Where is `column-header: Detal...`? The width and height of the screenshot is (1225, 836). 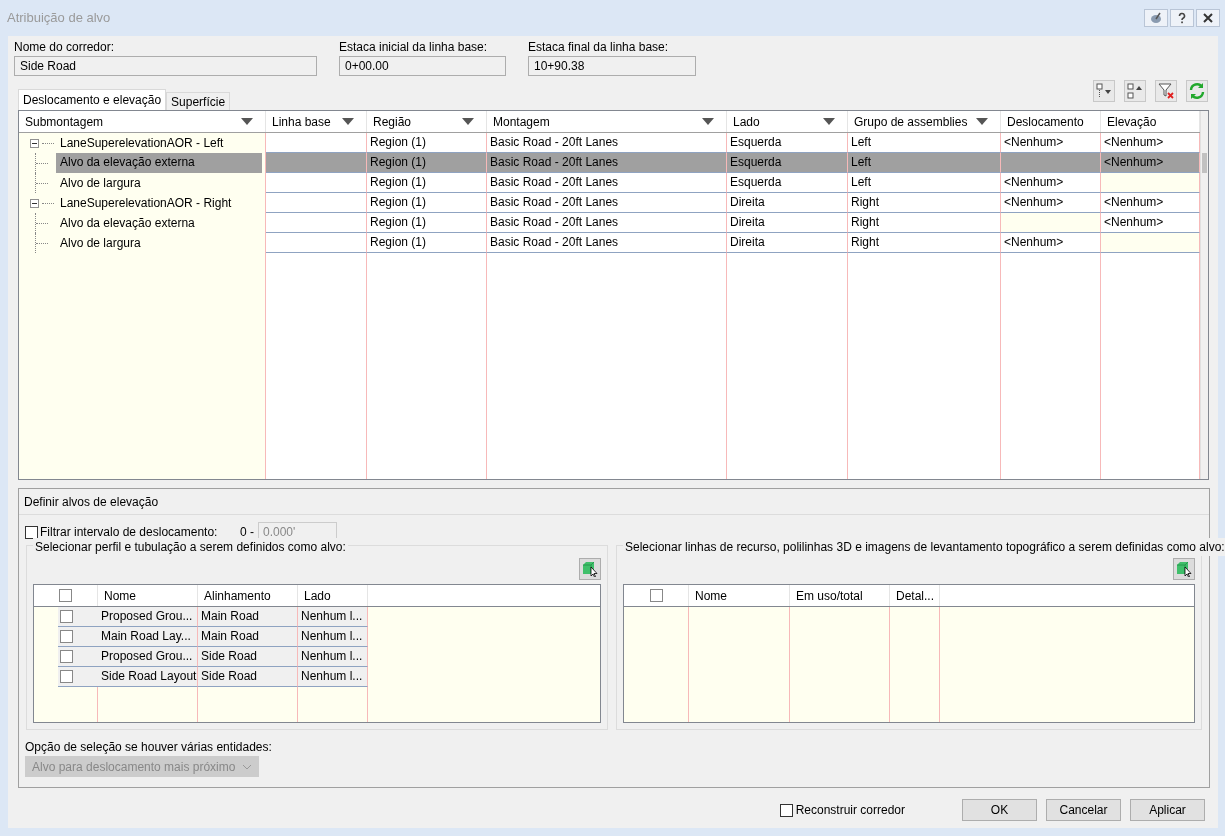
column-header: Detal... is located at coordinates (915, 595).